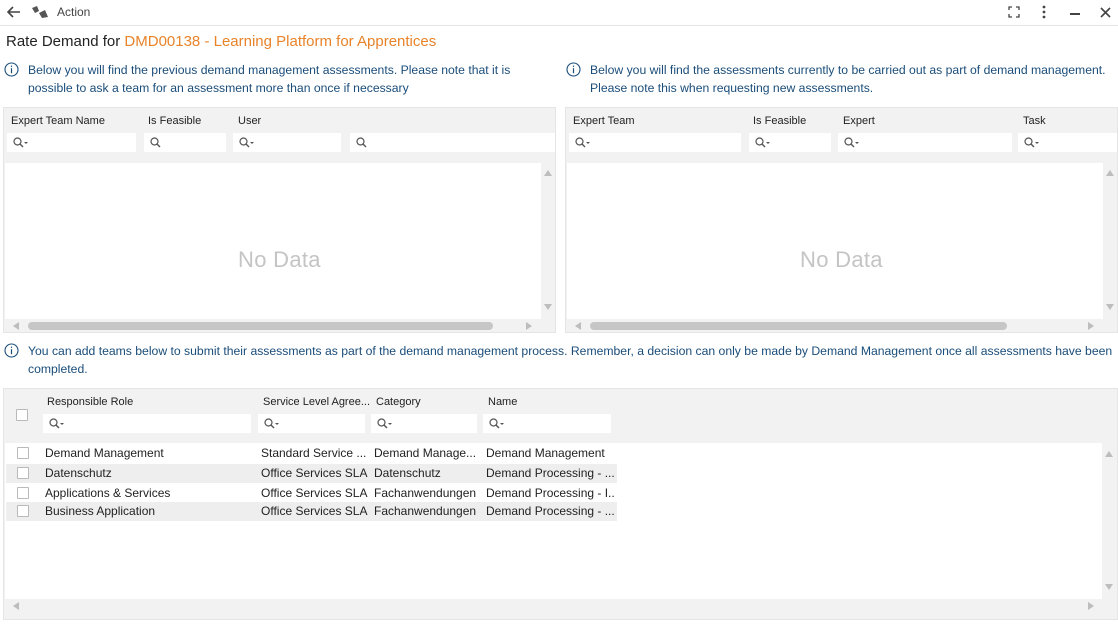 This screenshot has width=1118, height=624. I want to click on filter-name, so click(547, 423).